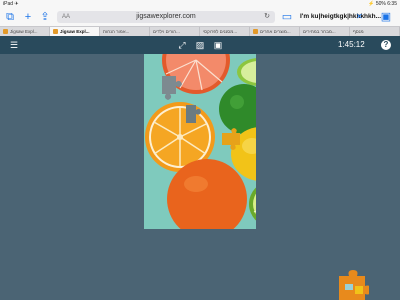 The height and width of the screenshot is (300, 400). I want to click on help-icon: ?, so click(386, 45).